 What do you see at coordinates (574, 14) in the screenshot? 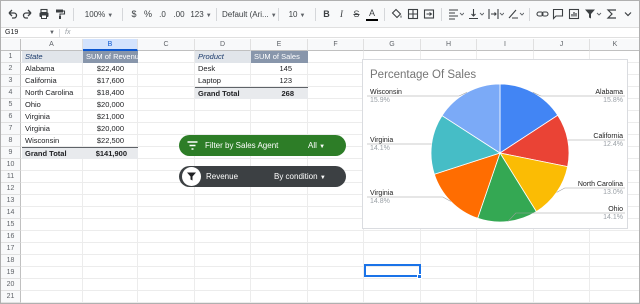
I see `insert-chart-icon` at bounding box center [574, 14].